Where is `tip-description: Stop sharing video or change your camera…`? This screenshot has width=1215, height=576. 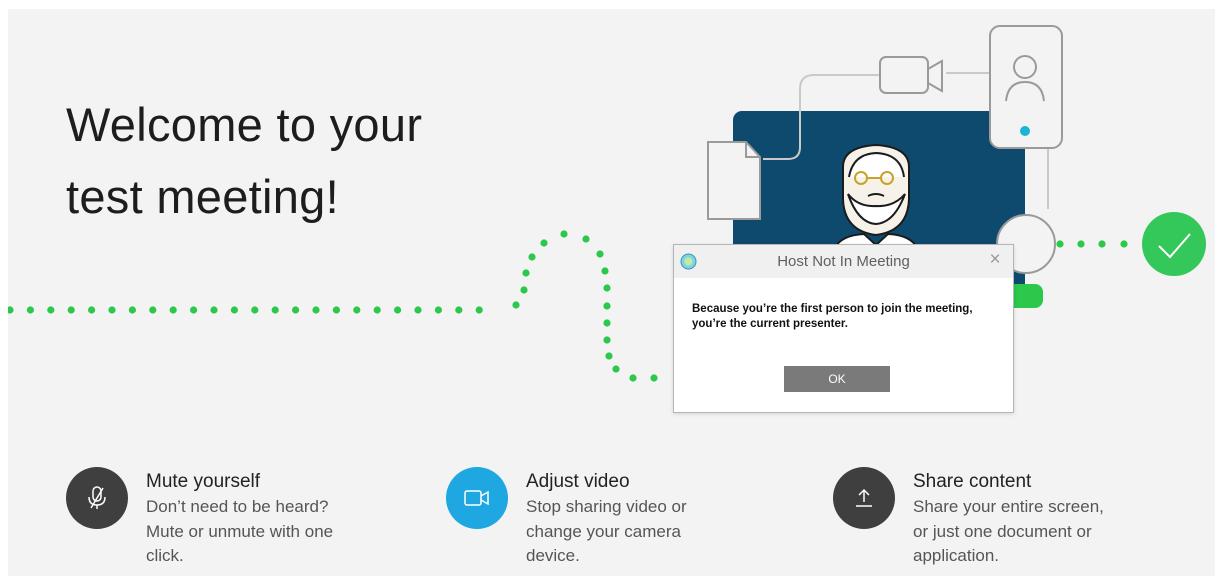
tip-description: Stop sharing video or change your camera… is located at coordinates (641, 532).